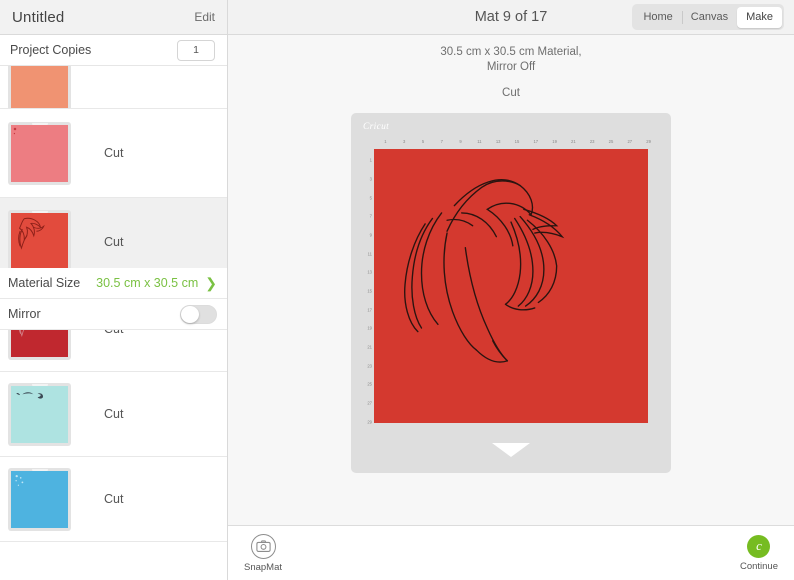 The height and width of the screenshot is (580, 794). Describe the element at coordinates (369, 272) in the screenshot. I see `ruler-tick-v: 13` at that location.